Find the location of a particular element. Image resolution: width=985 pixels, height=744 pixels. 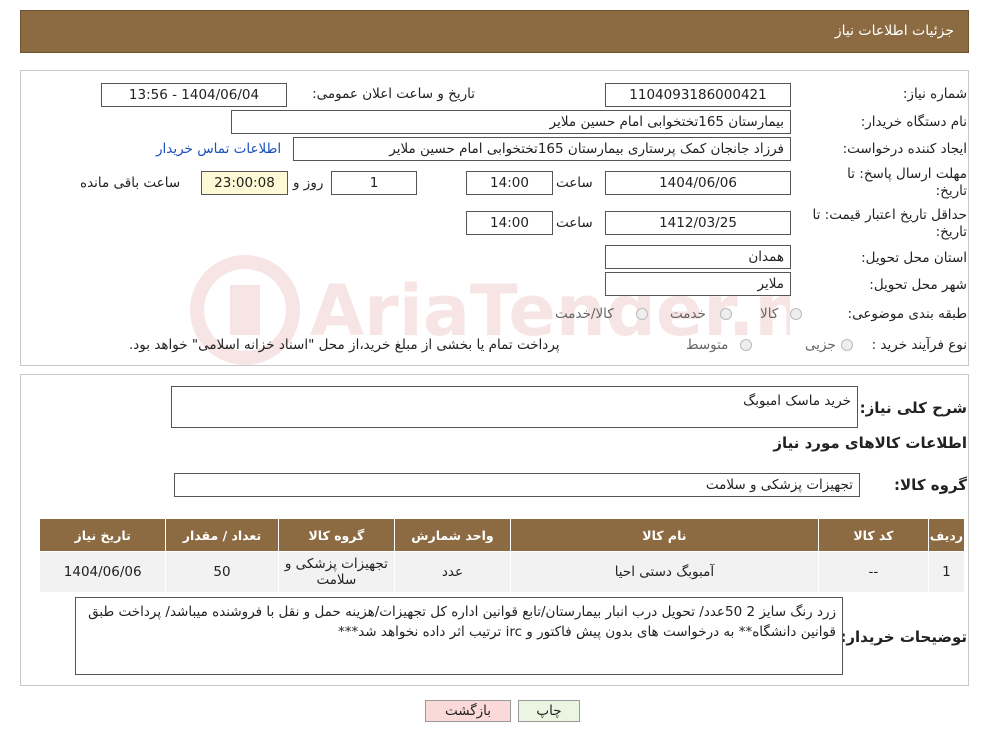

buyer-org-label: نام دستگاه خریدار: is located at coordinates (913, 122).